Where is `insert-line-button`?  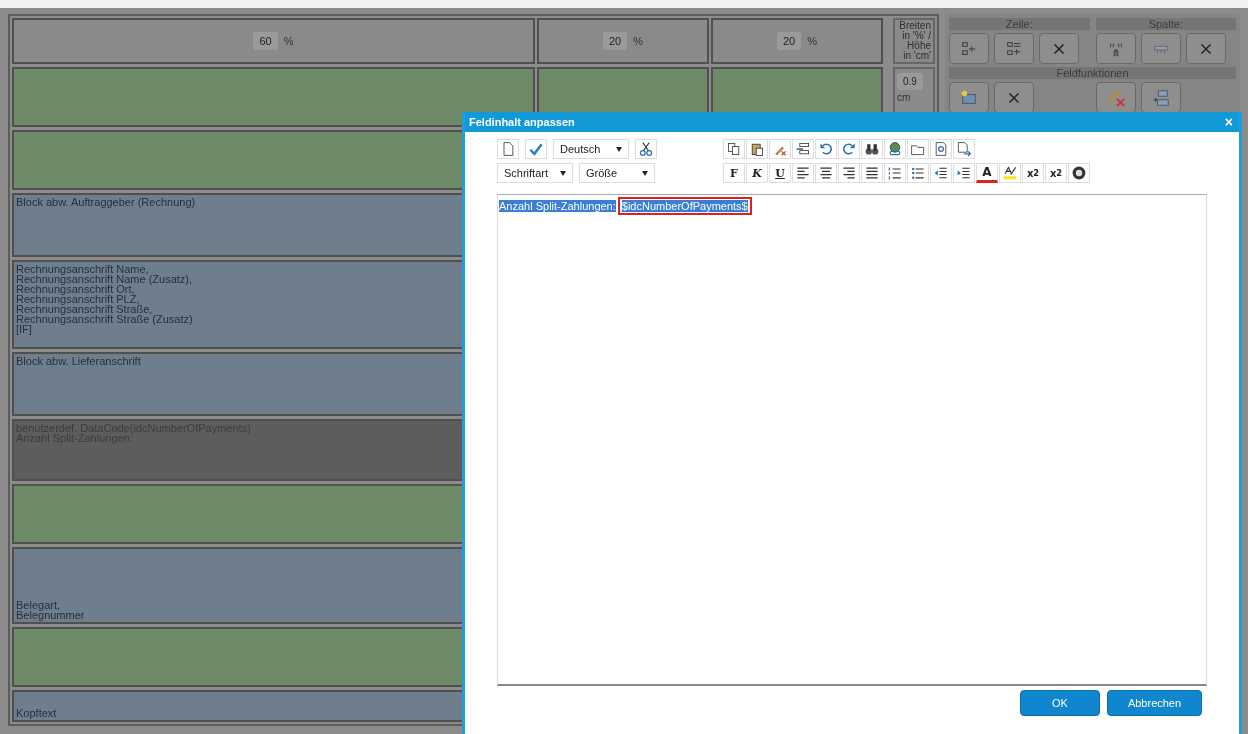 insert-line-button is located at coordinates (803, 149).